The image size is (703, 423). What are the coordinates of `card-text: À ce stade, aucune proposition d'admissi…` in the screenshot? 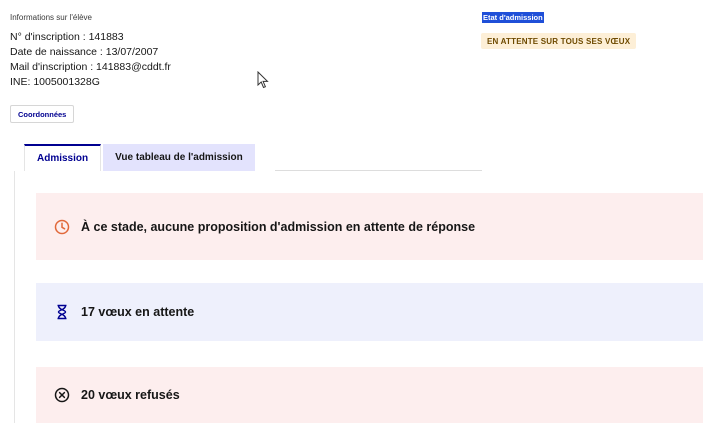 It's located at (278, 226).